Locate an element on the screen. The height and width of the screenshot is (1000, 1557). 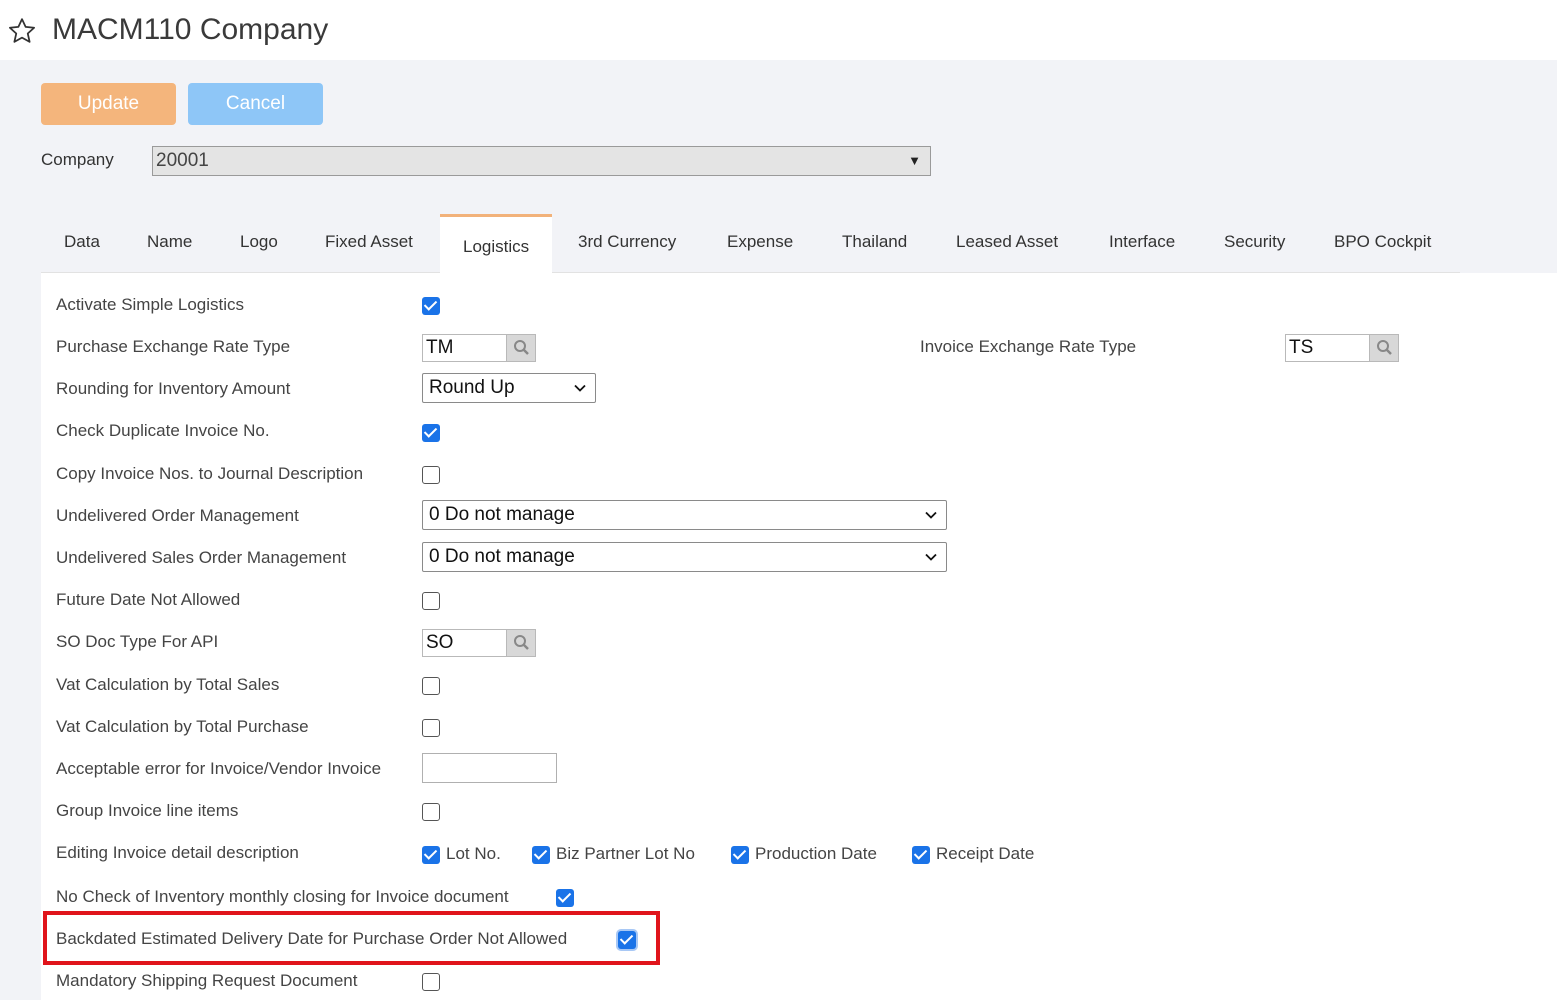
tab-leased-asset: Leased Asset is located at coordinates (1007, 242).